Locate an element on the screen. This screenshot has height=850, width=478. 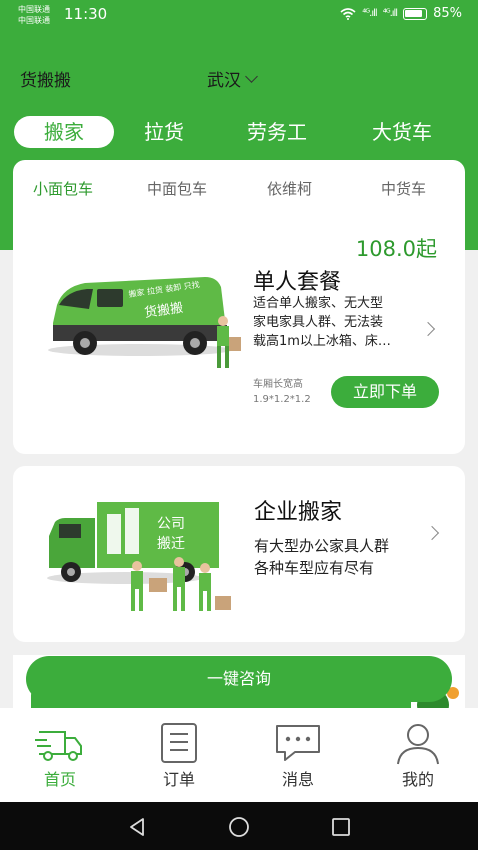
battery-percent: 85% is located at coordinates (447, 13).